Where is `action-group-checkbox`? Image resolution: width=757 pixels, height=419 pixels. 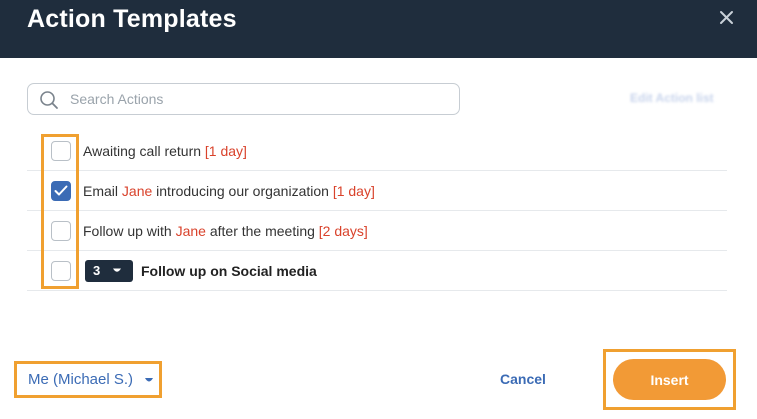 action-group-checkbox is located at coordinates (61, 271).